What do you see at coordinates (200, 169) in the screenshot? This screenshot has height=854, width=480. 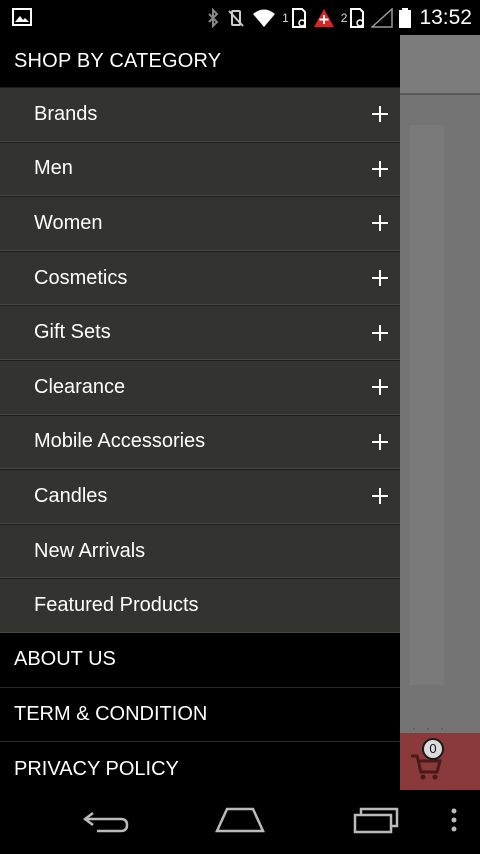 I see `category-item-men: Men` at bounding box center [200, 169].